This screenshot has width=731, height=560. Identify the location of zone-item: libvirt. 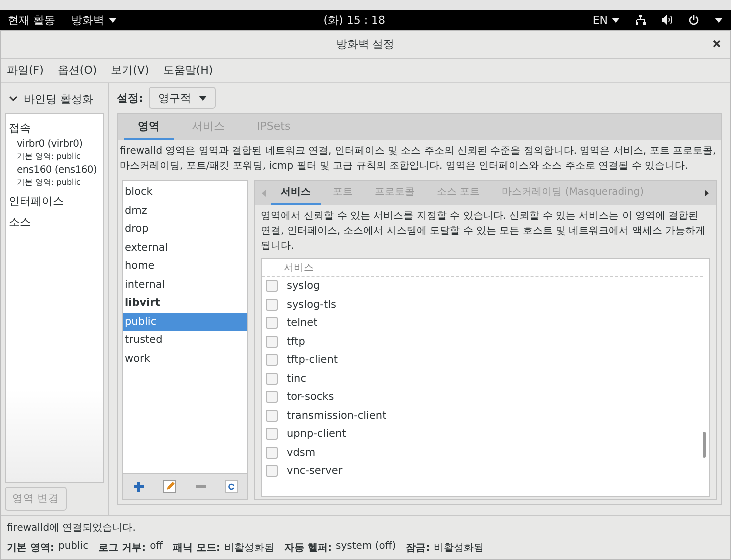
(185, 303).